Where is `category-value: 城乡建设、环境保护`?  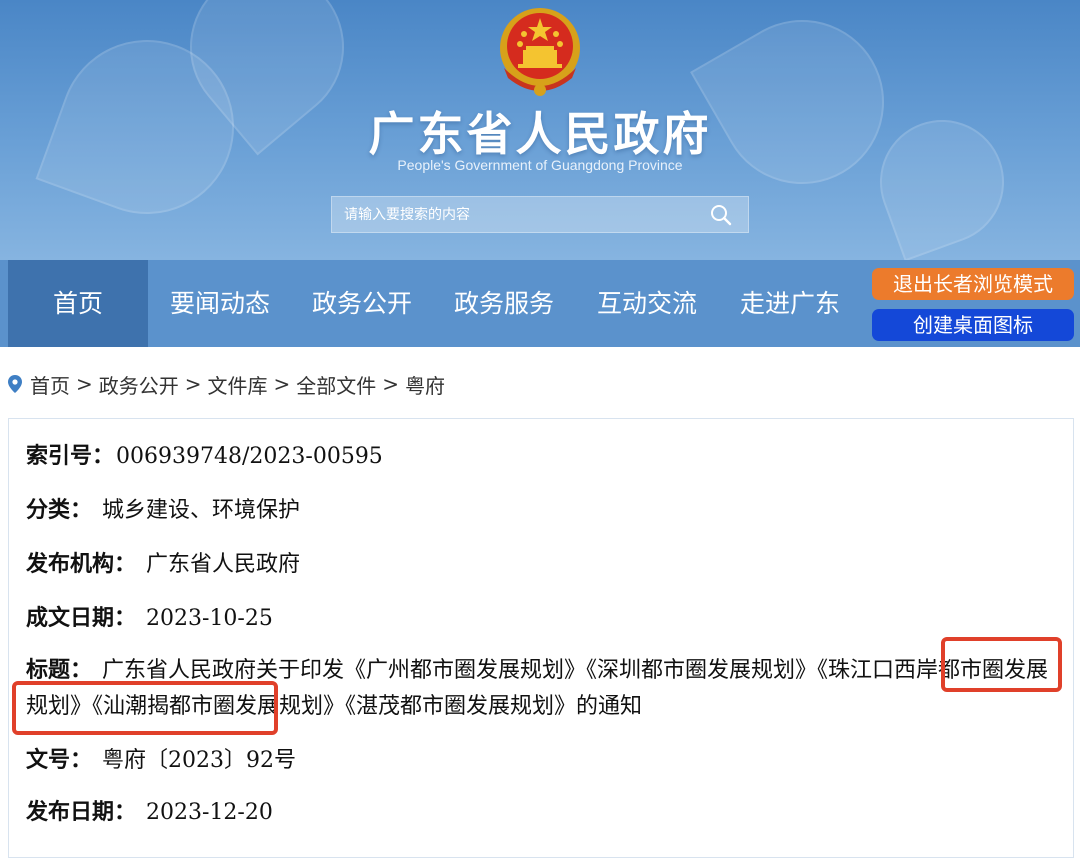 category-value: 城乡建设、环境保护 is located at coordinates (201, 510).